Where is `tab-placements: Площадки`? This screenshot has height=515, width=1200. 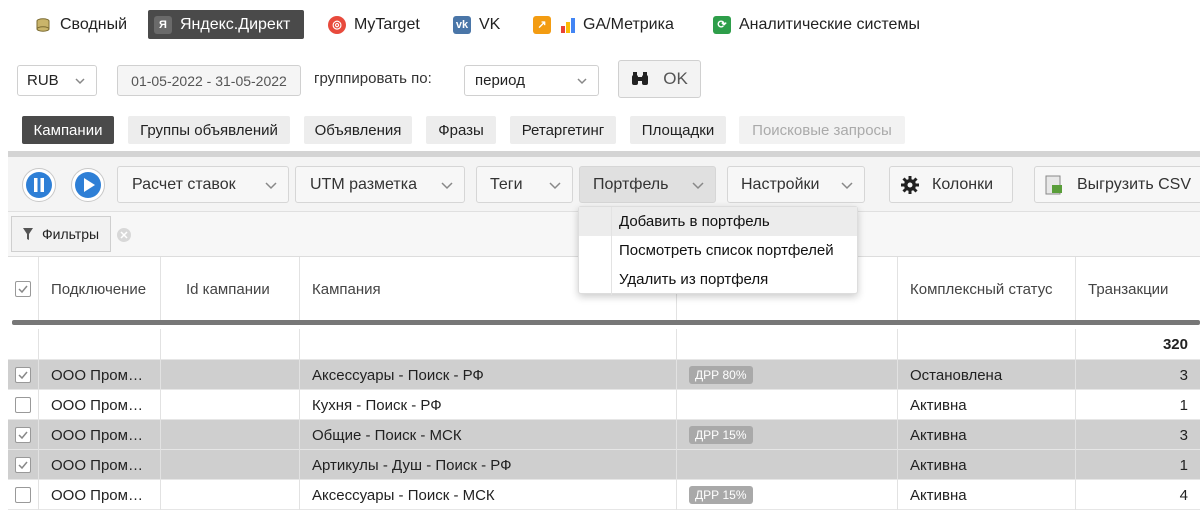
tab-placements: Площадки is located at coordinates (678, 130).